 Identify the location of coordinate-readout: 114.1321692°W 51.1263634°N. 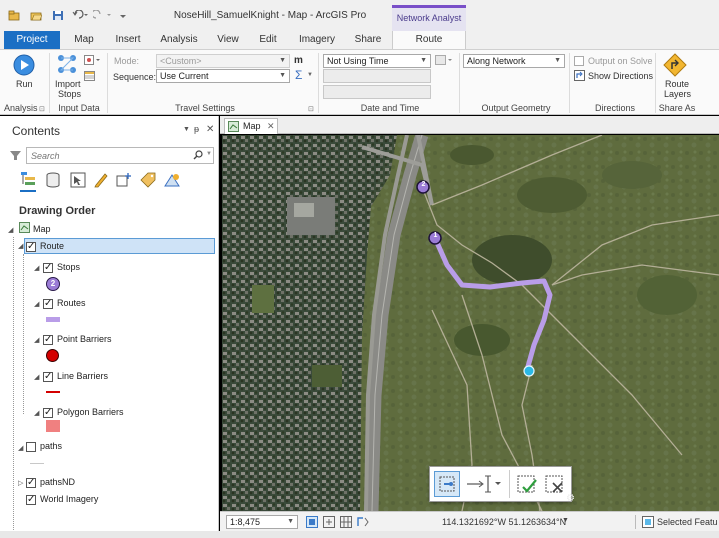
(504, 522).